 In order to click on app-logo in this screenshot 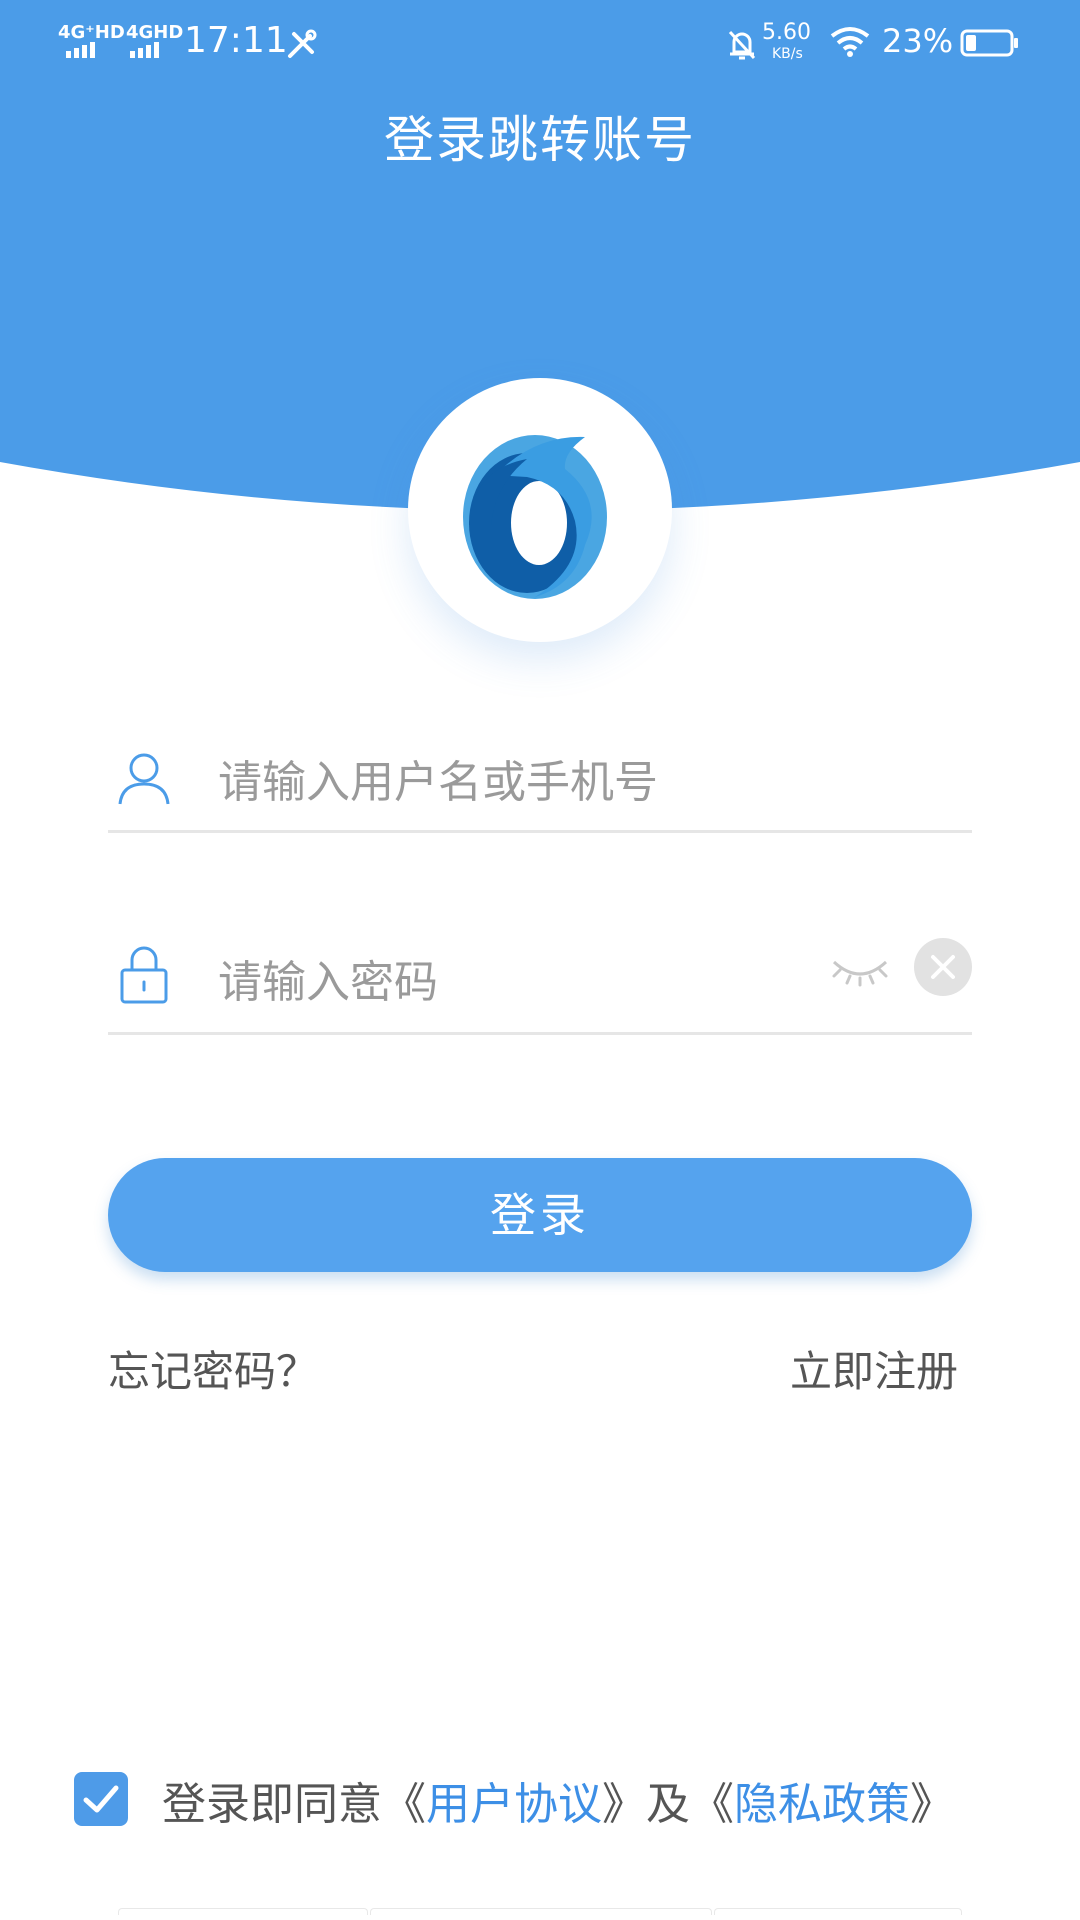, I will do `click(540, 510)`.